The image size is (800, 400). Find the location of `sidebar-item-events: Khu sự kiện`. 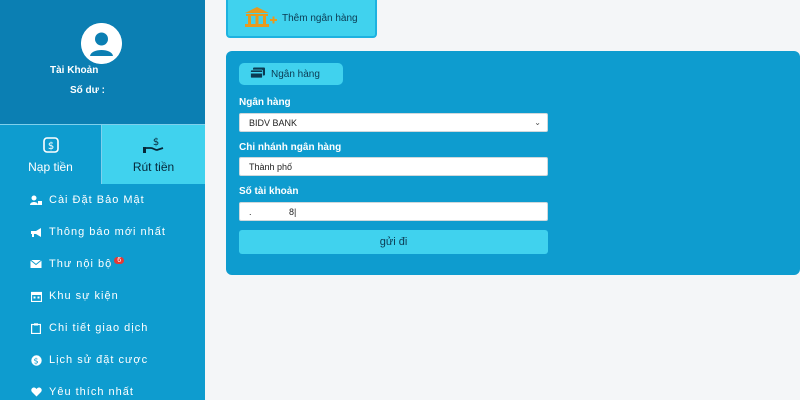

sidebar-item-events: Khu sự kiện is located at coordinates (102, 296).